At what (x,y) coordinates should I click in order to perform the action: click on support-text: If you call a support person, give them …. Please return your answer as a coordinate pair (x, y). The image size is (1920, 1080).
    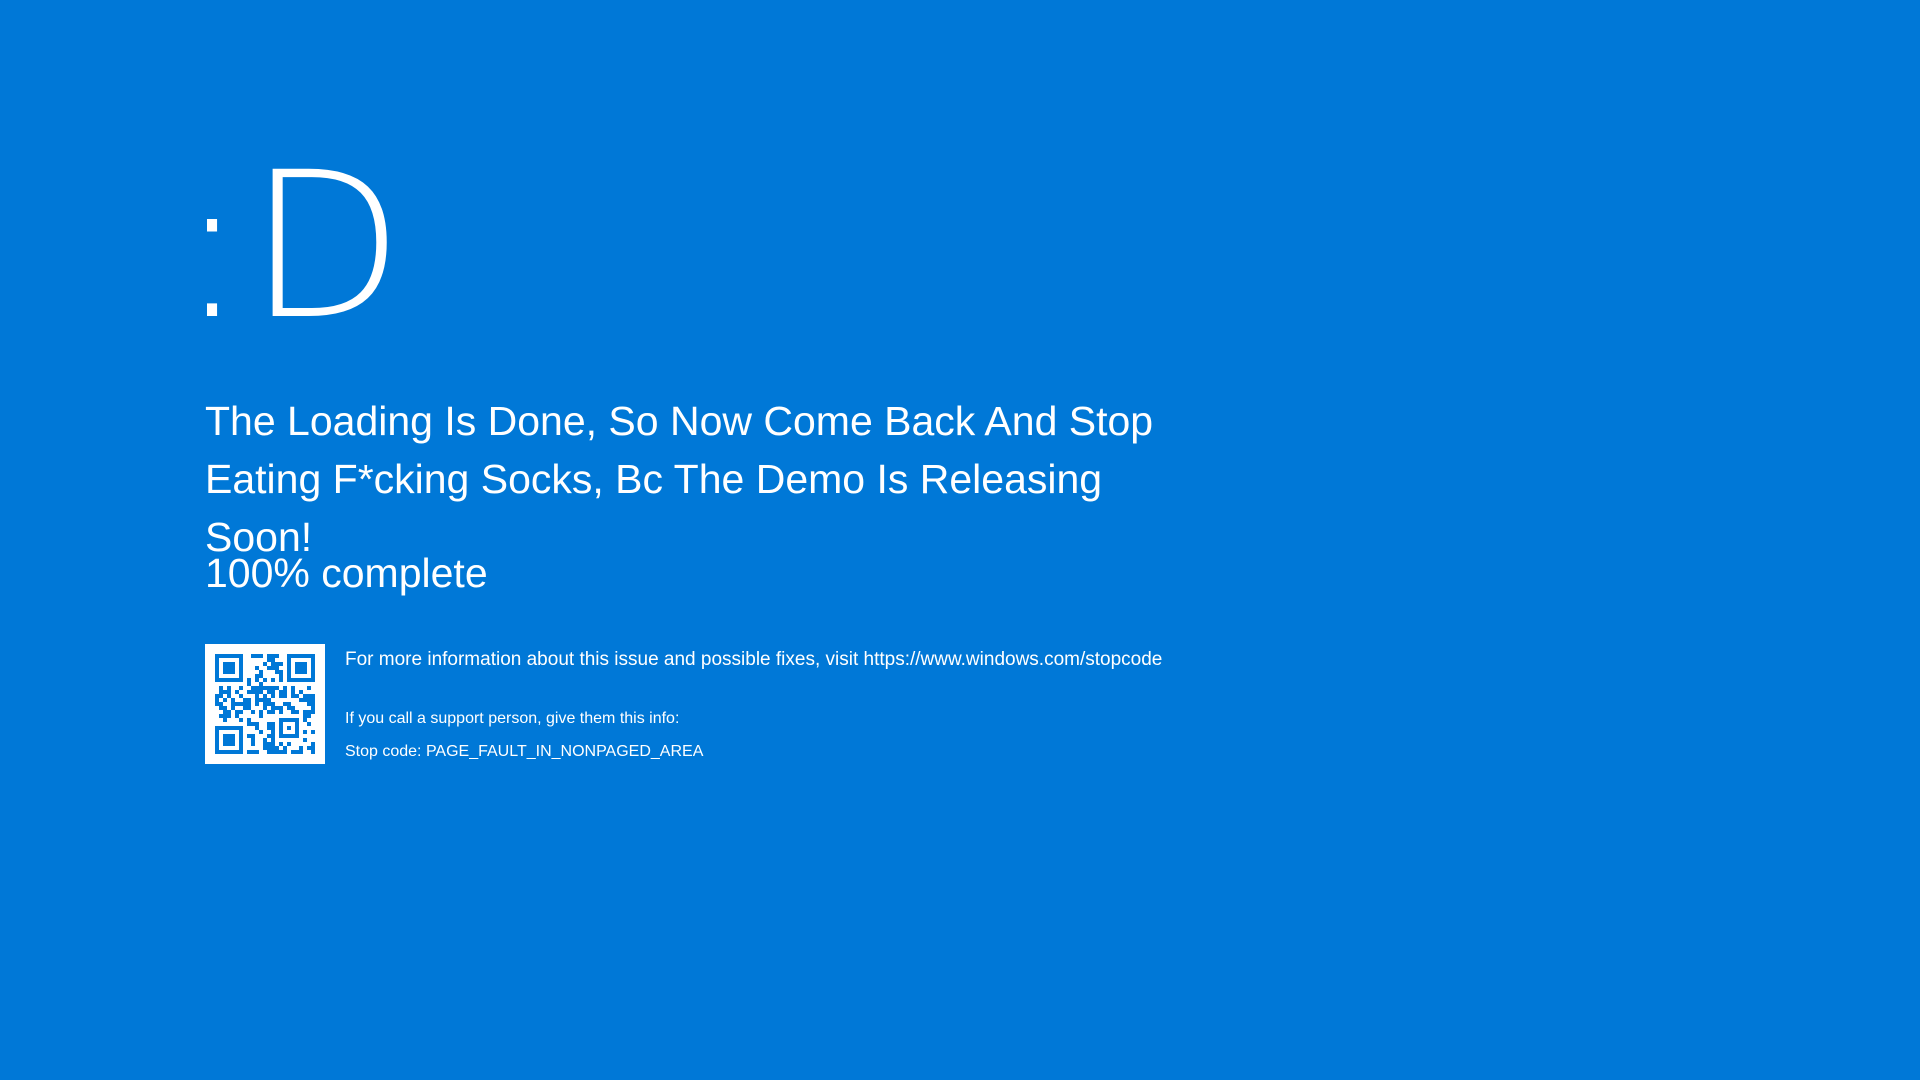
    Looking at the image, I should click on (512, 718).